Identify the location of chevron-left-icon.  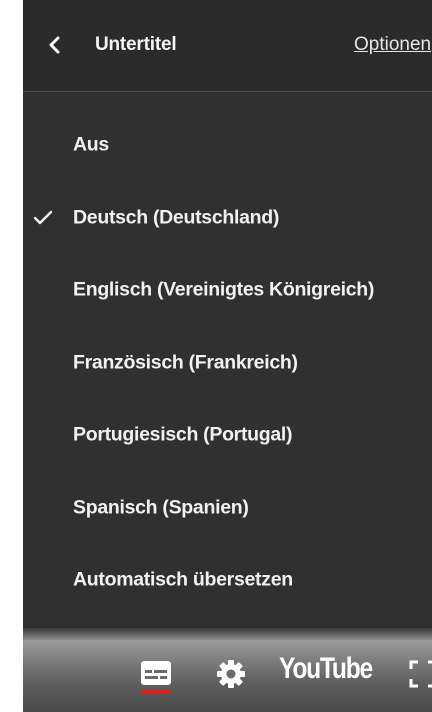
(54, 45).